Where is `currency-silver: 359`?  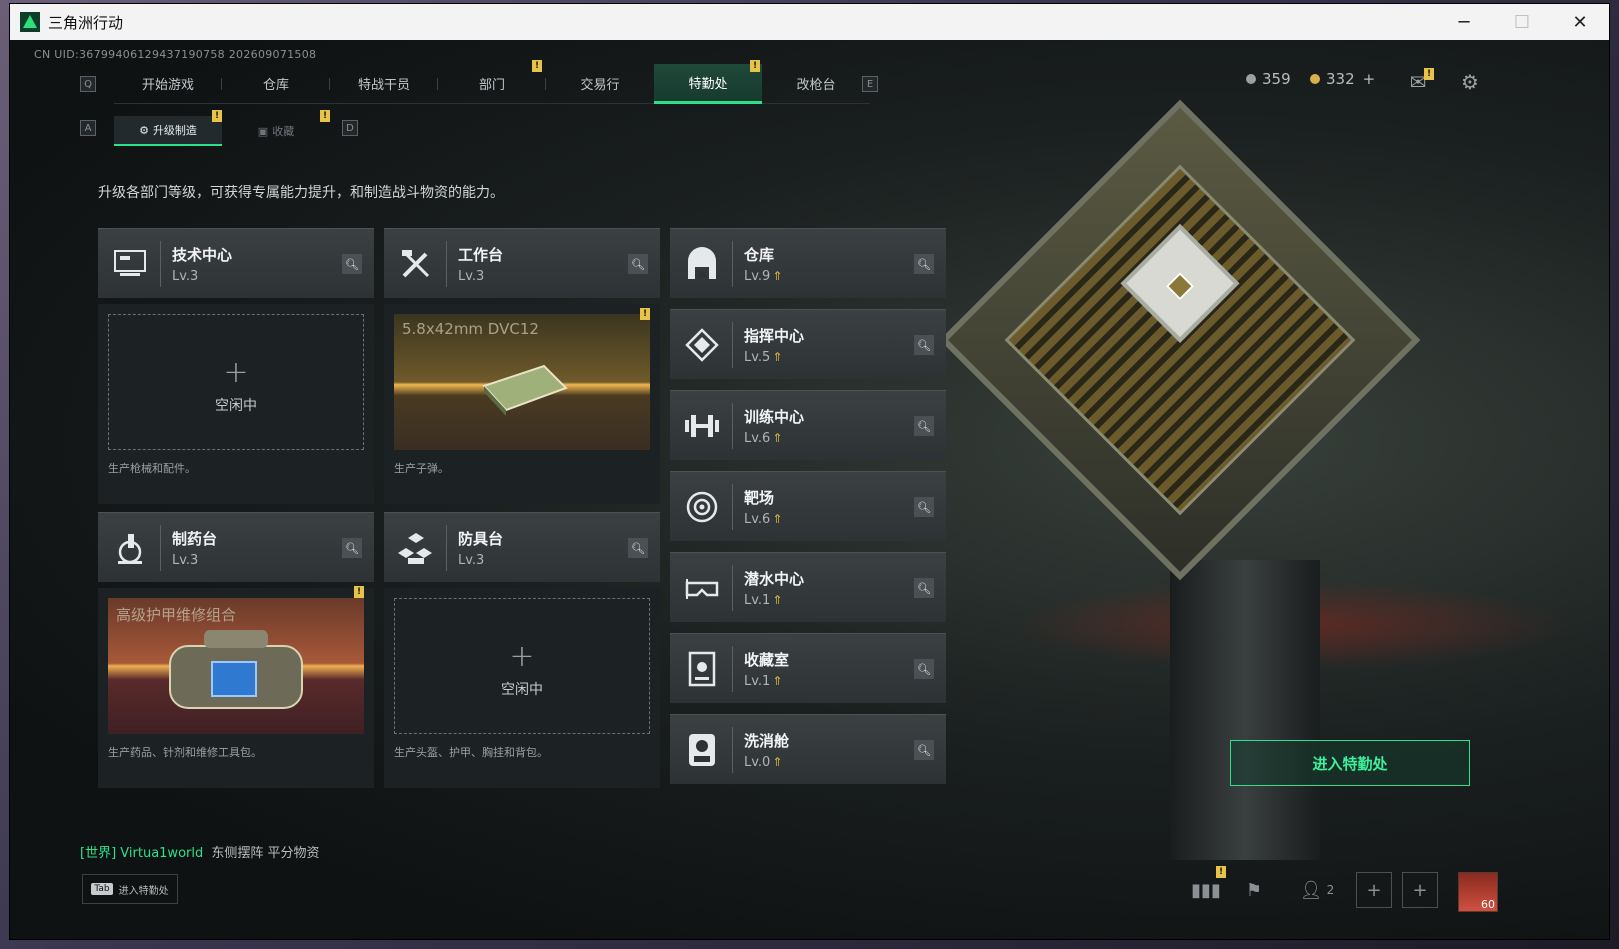 currency-silver: 359 is located at coordinates (1268, 79).